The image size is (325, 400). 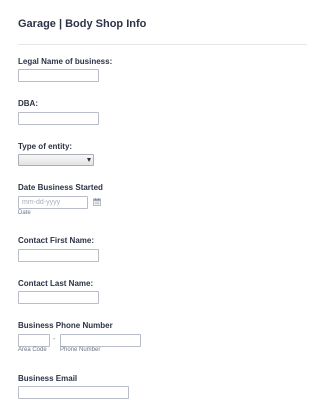 I want to click on form-title: Garage | Body Shop Info, so click(x=82, y=24).